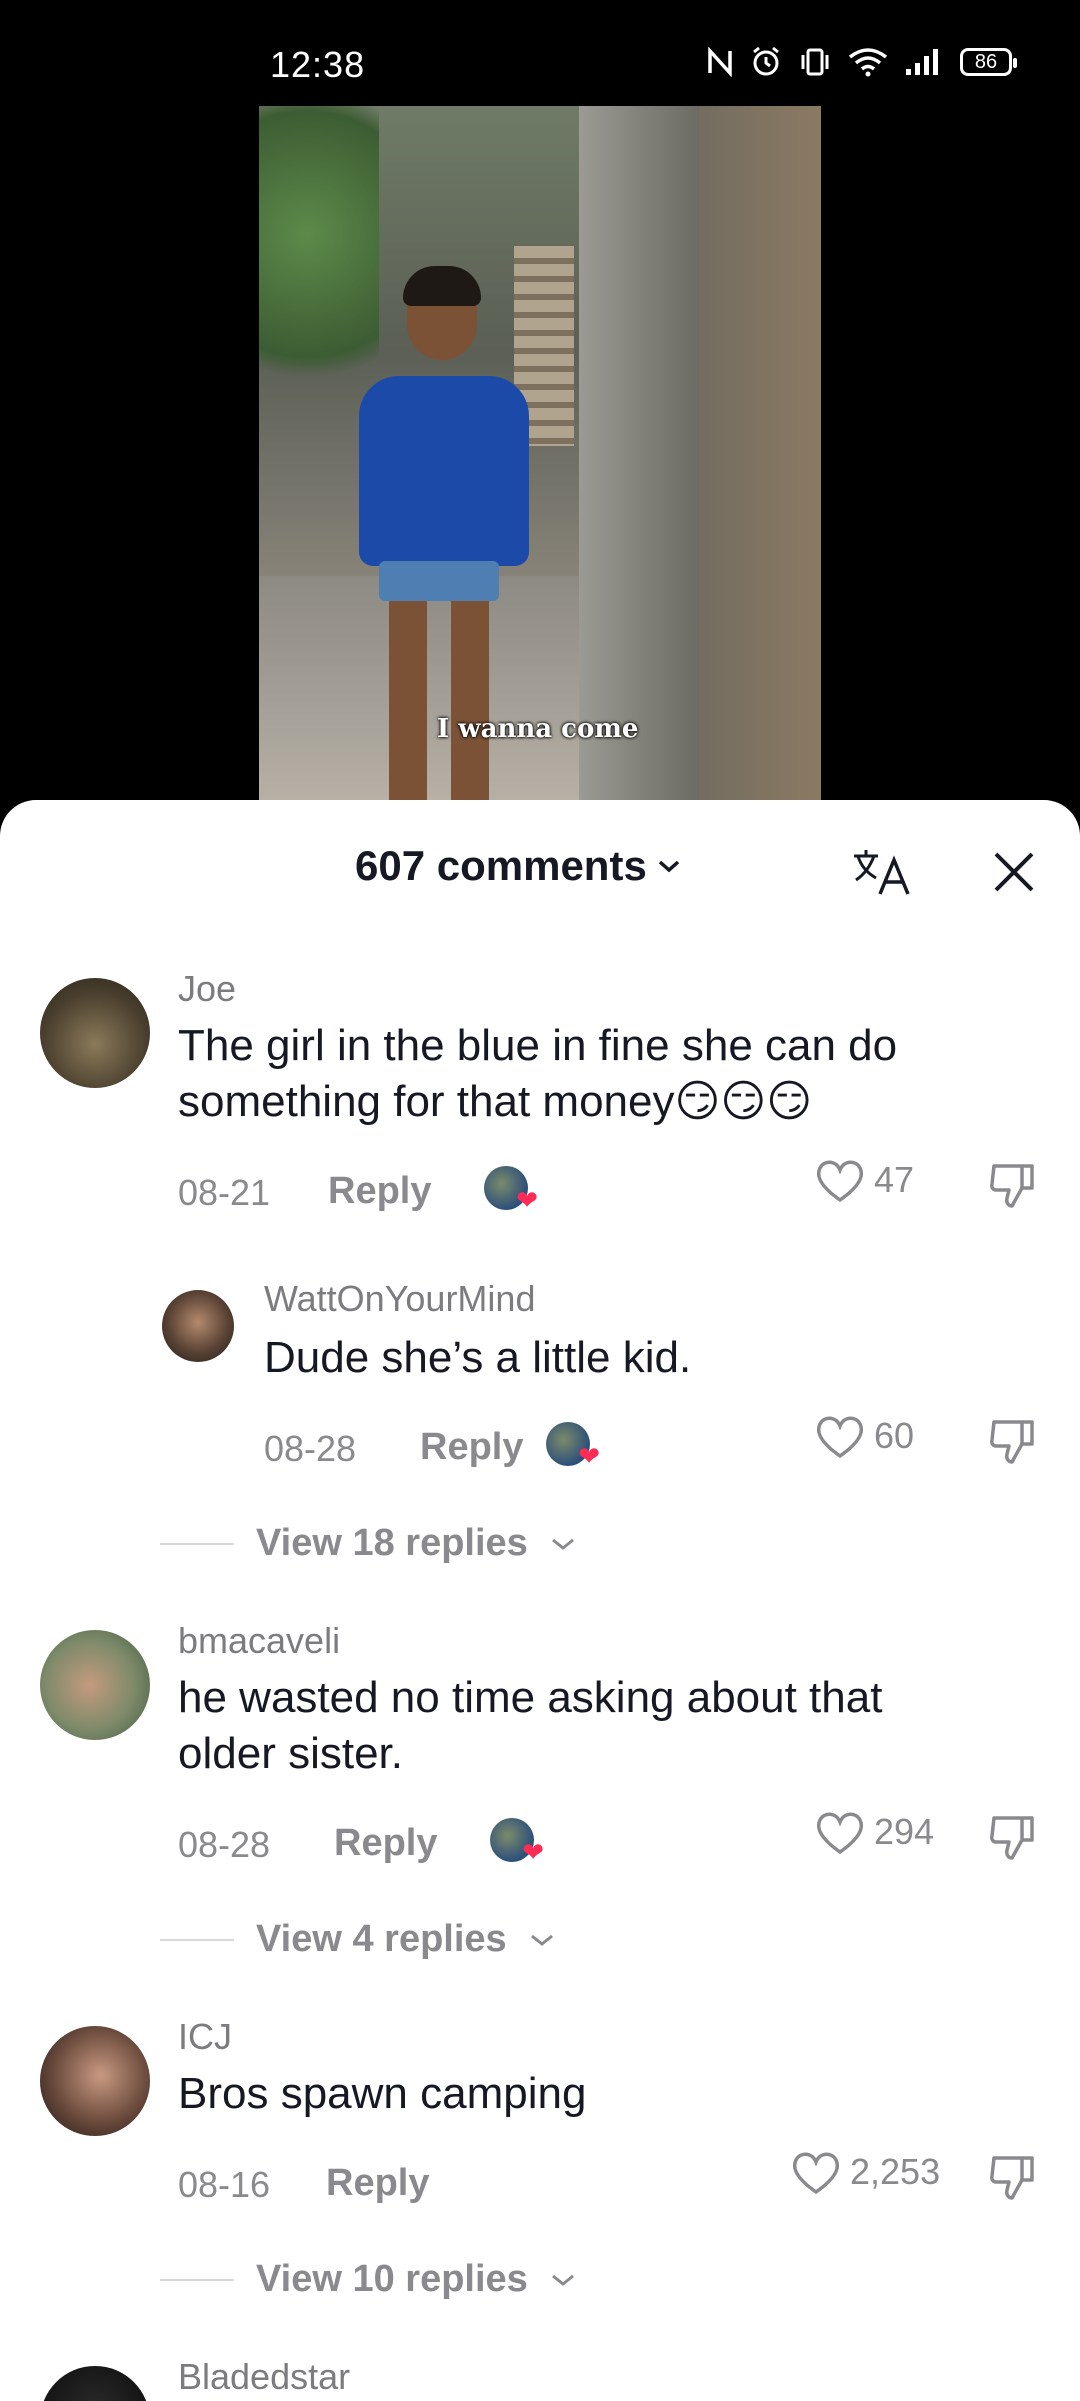 This screenshot has height=2401, width=1080. I want to click on close-button, so click(1014, 872).